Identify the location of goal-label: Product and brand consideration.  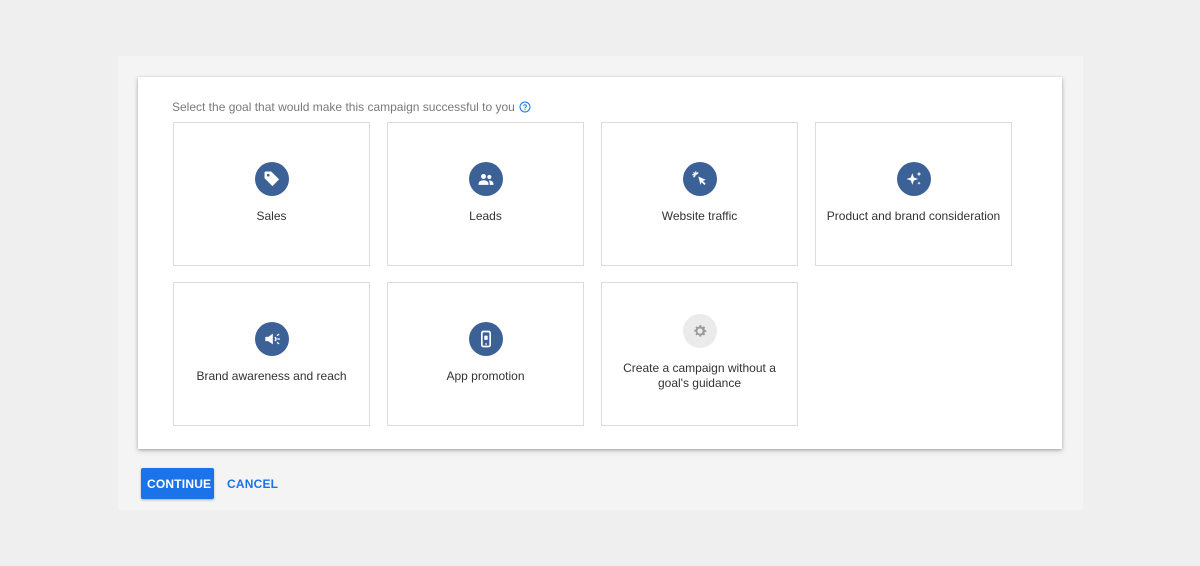
(913, 216).